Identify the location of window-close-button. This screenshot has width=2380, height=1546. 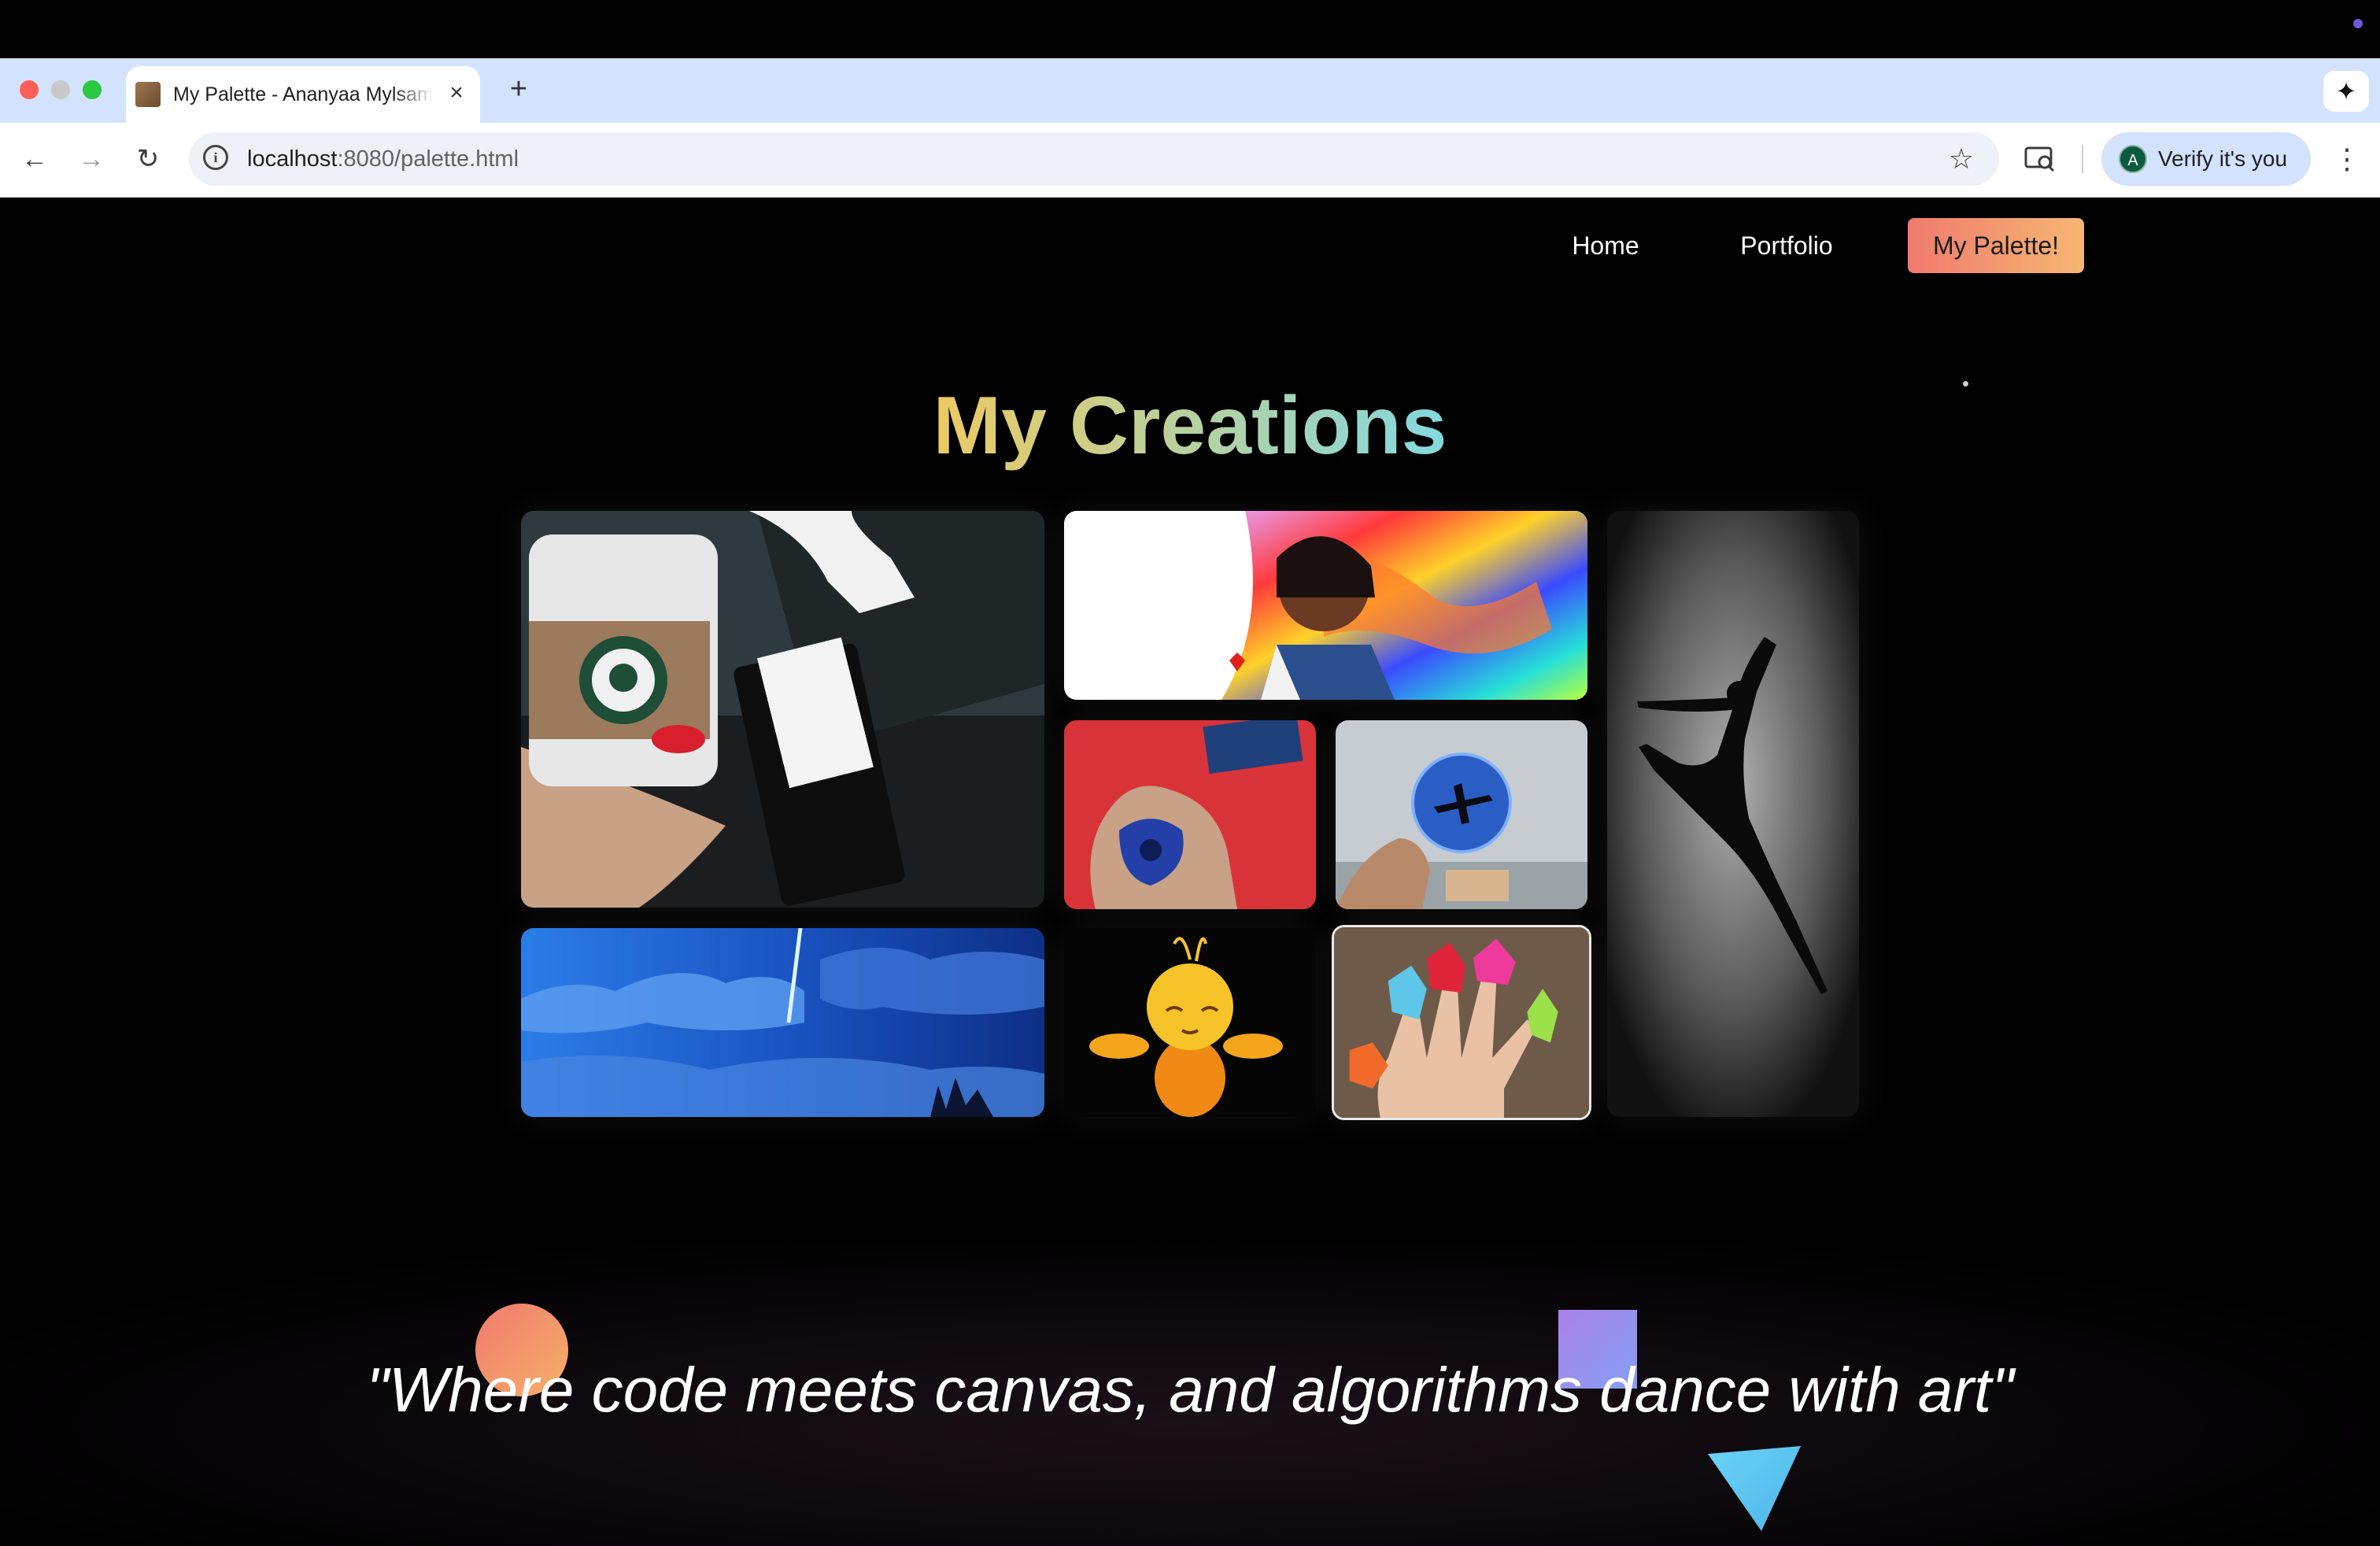
(29, 89).